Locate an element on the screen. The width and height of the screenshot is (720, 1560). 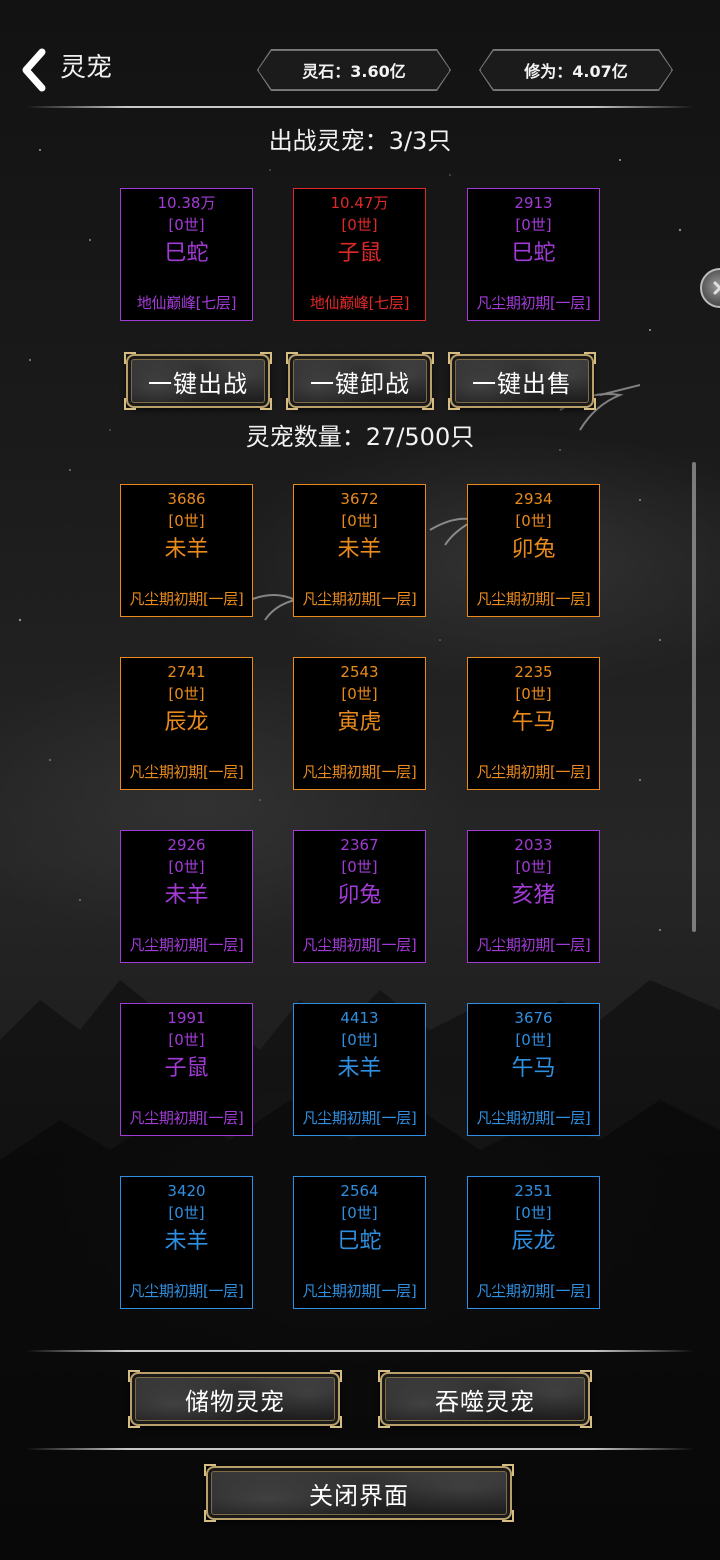
pet-card: 10.38万 [0世] 巳蛇地仙巅峰[七层] is located at coordinates (186, 254).